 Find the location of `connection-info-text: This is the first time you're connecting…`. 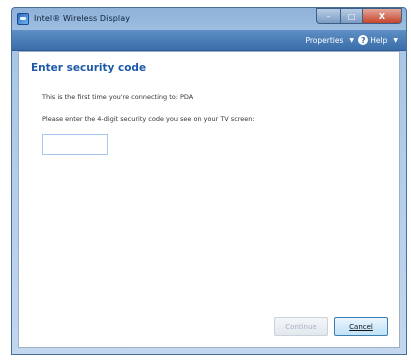

connection-info-text: This is the first time you're connecting… is located at coordinates (118, 97).